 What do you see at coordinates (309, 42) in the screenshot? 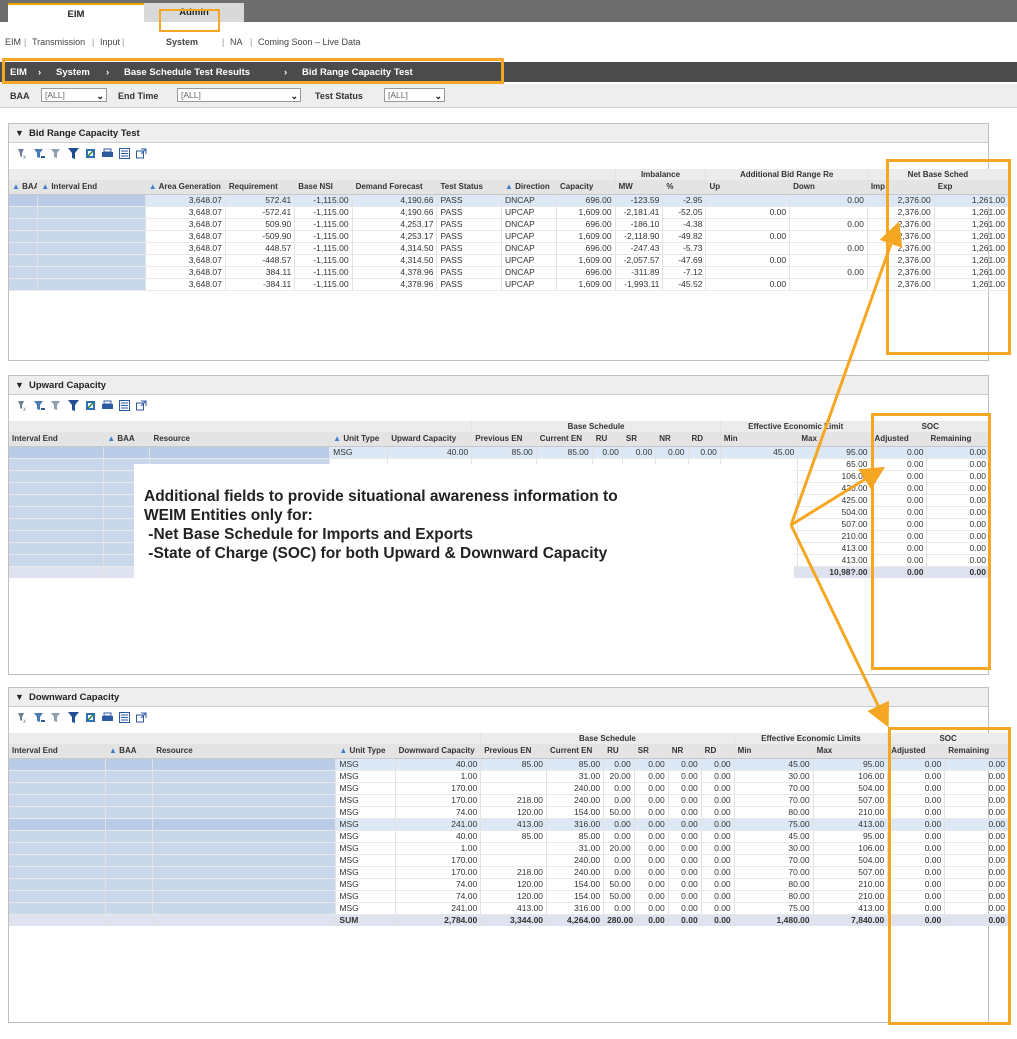
I see `subnav-coming-soon: Coming Soon – Live Data` at bounding box center [309, 42].